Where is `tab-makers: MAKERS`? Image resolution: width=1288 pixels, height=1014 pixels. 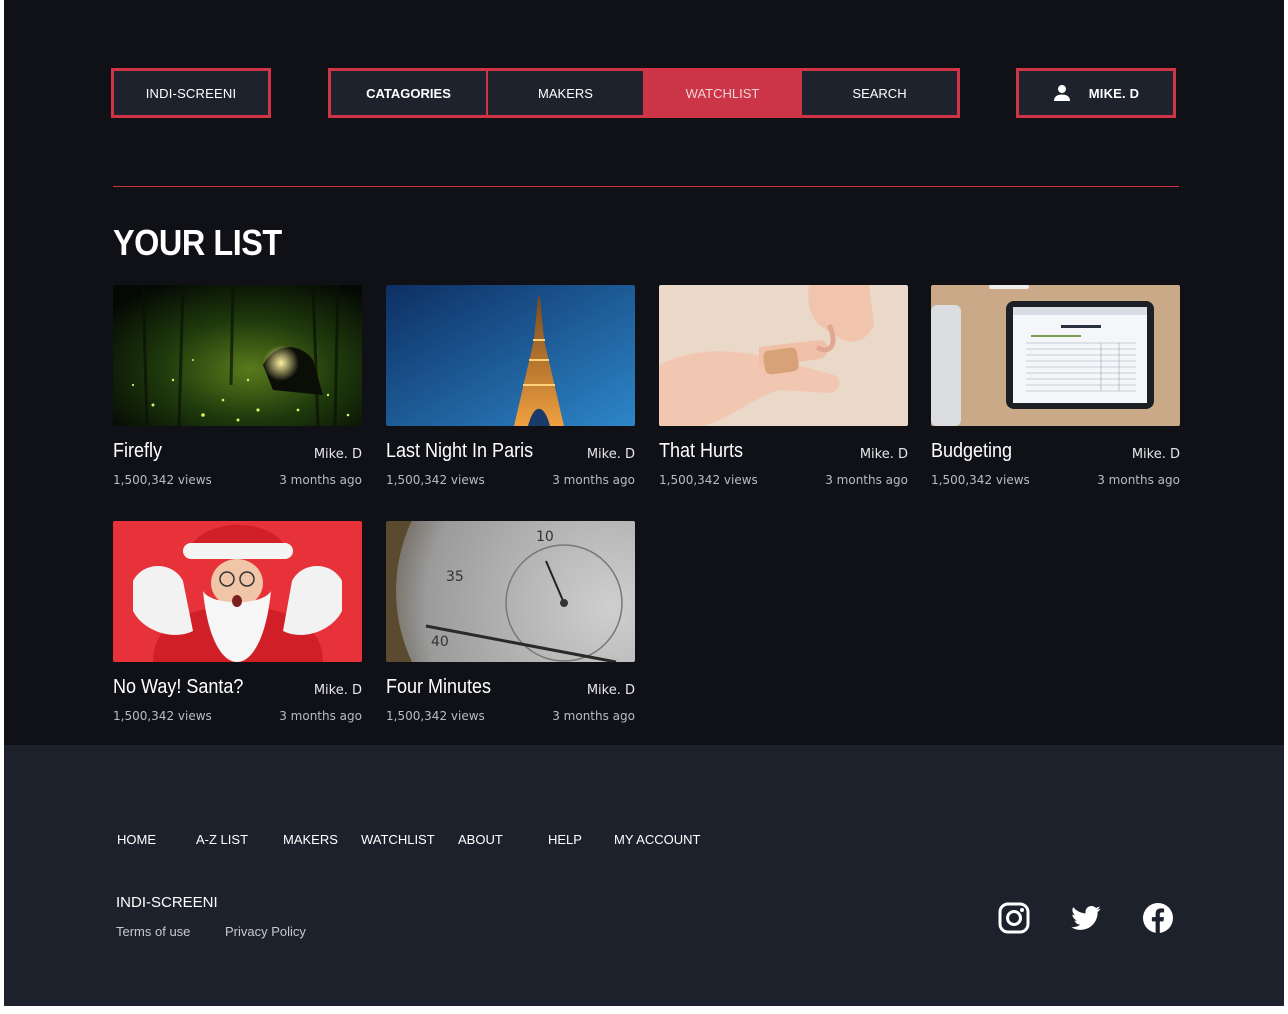
tab-makers: MAKERS is located at coordinates (564, 93).